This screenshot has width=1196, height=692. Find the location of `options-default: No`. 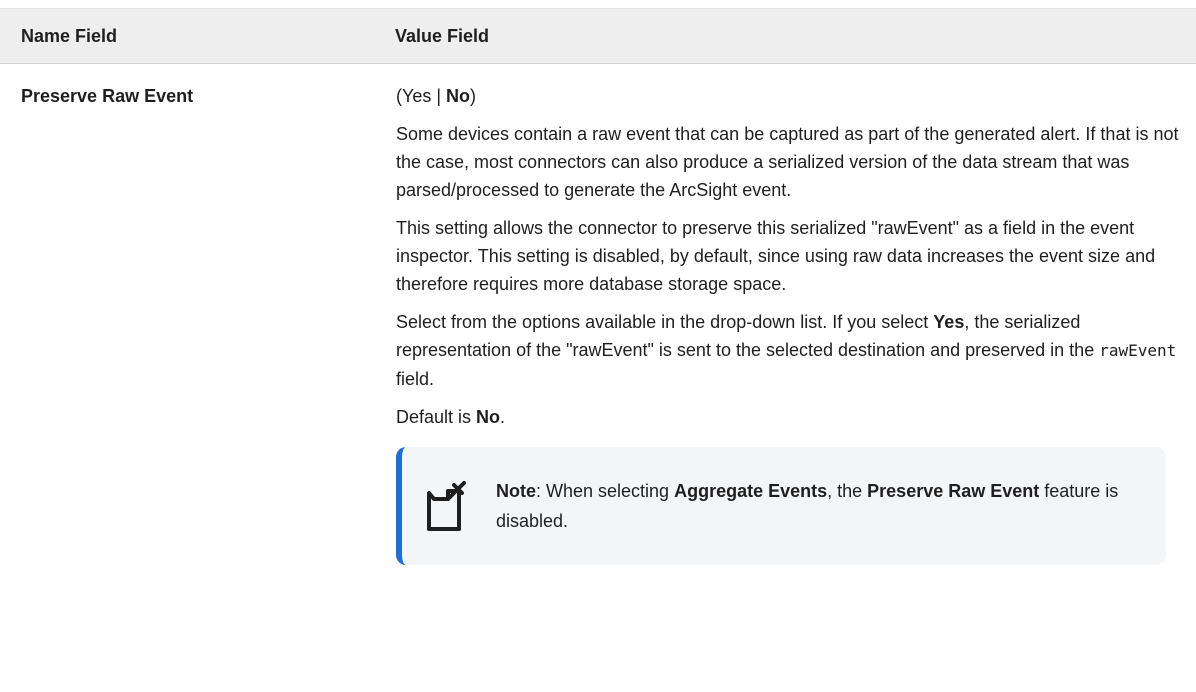

options-default: No is located at coordinates (458, 96).